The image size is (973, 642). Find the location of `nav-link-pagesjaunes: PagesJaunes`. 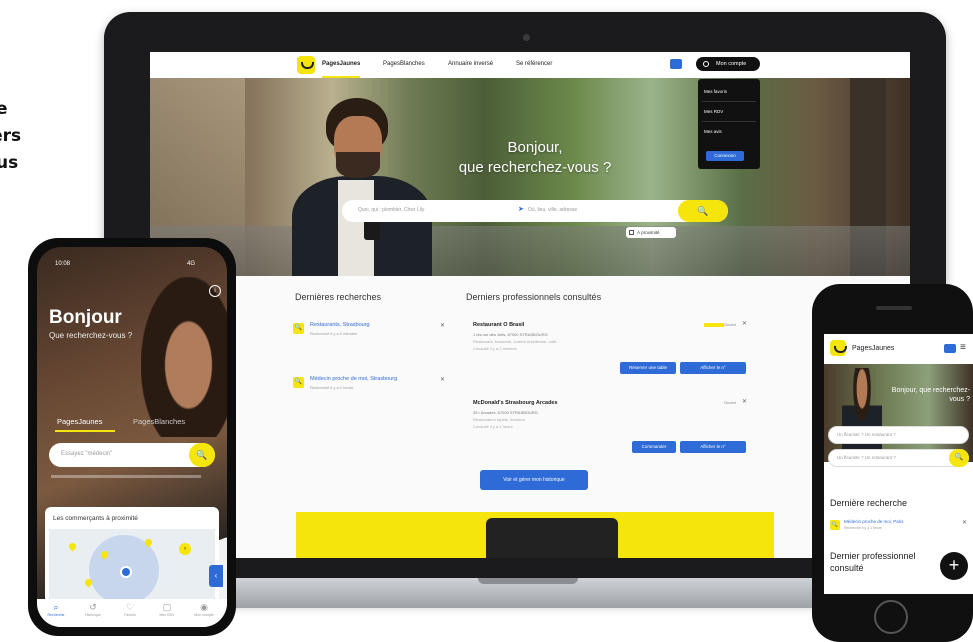

nav-link-pagesjaunes: PagesJaunes is located at coordinates (341, 64).